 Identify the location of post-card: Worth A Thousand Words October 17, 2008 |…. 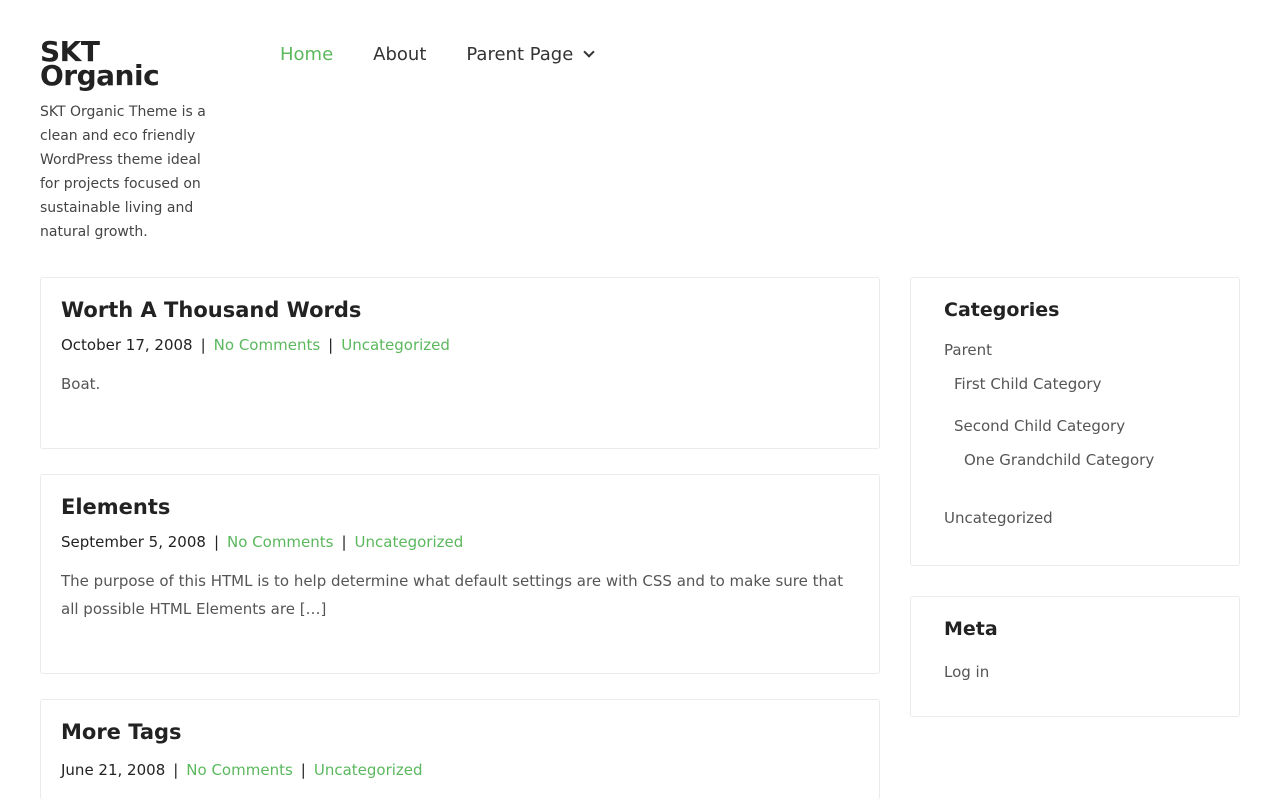
(460, 363).